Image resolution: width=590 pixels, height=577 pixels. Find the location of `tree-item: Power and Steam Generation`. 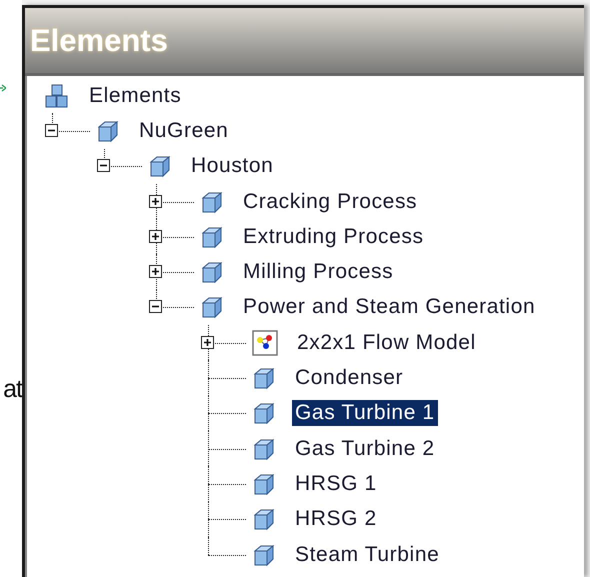

tree-item: Power and Steam Generation is located at coordinates (389, 307).